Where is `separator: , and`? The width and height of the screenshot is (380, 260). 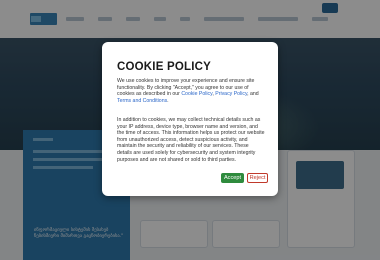 separator: , and is located at coordinates (253, 94).